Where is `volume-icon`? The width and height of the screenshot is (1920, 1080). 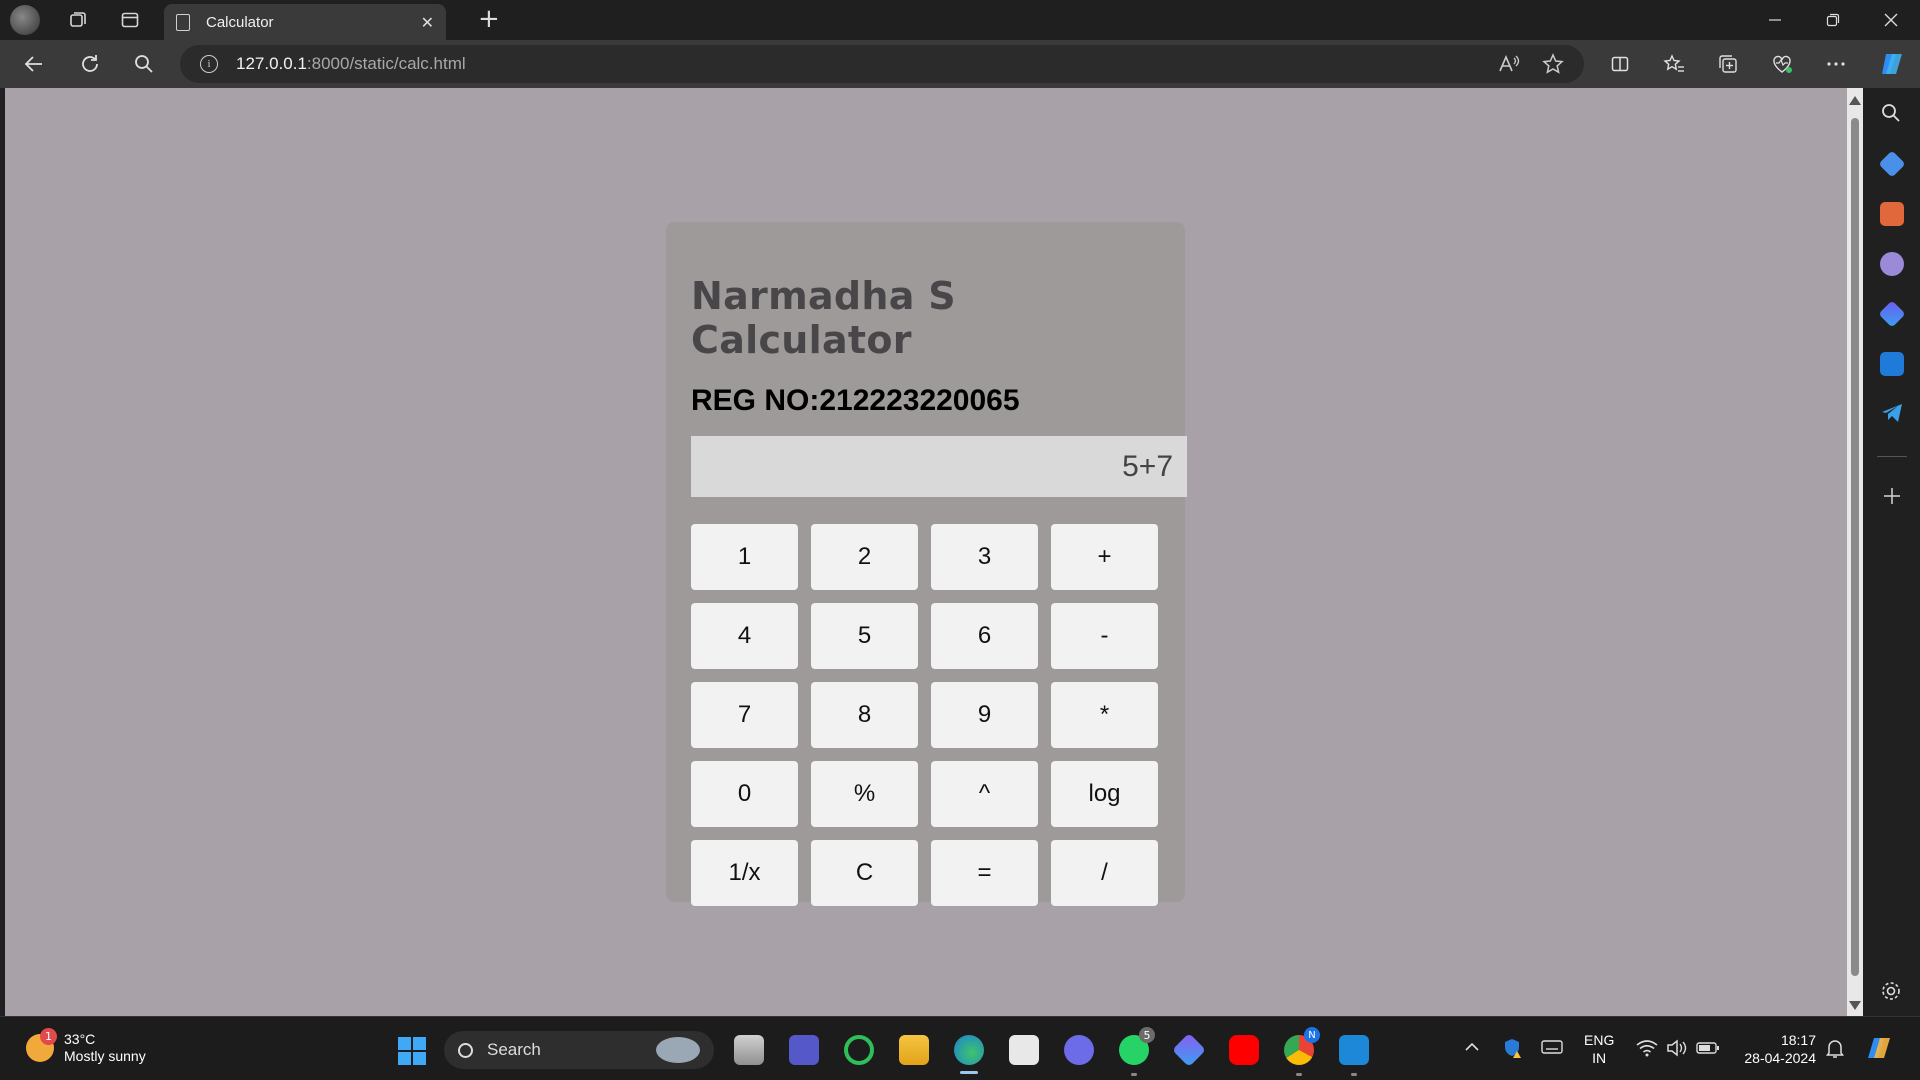 volume-icon is located at coordinates (1677, 1050).